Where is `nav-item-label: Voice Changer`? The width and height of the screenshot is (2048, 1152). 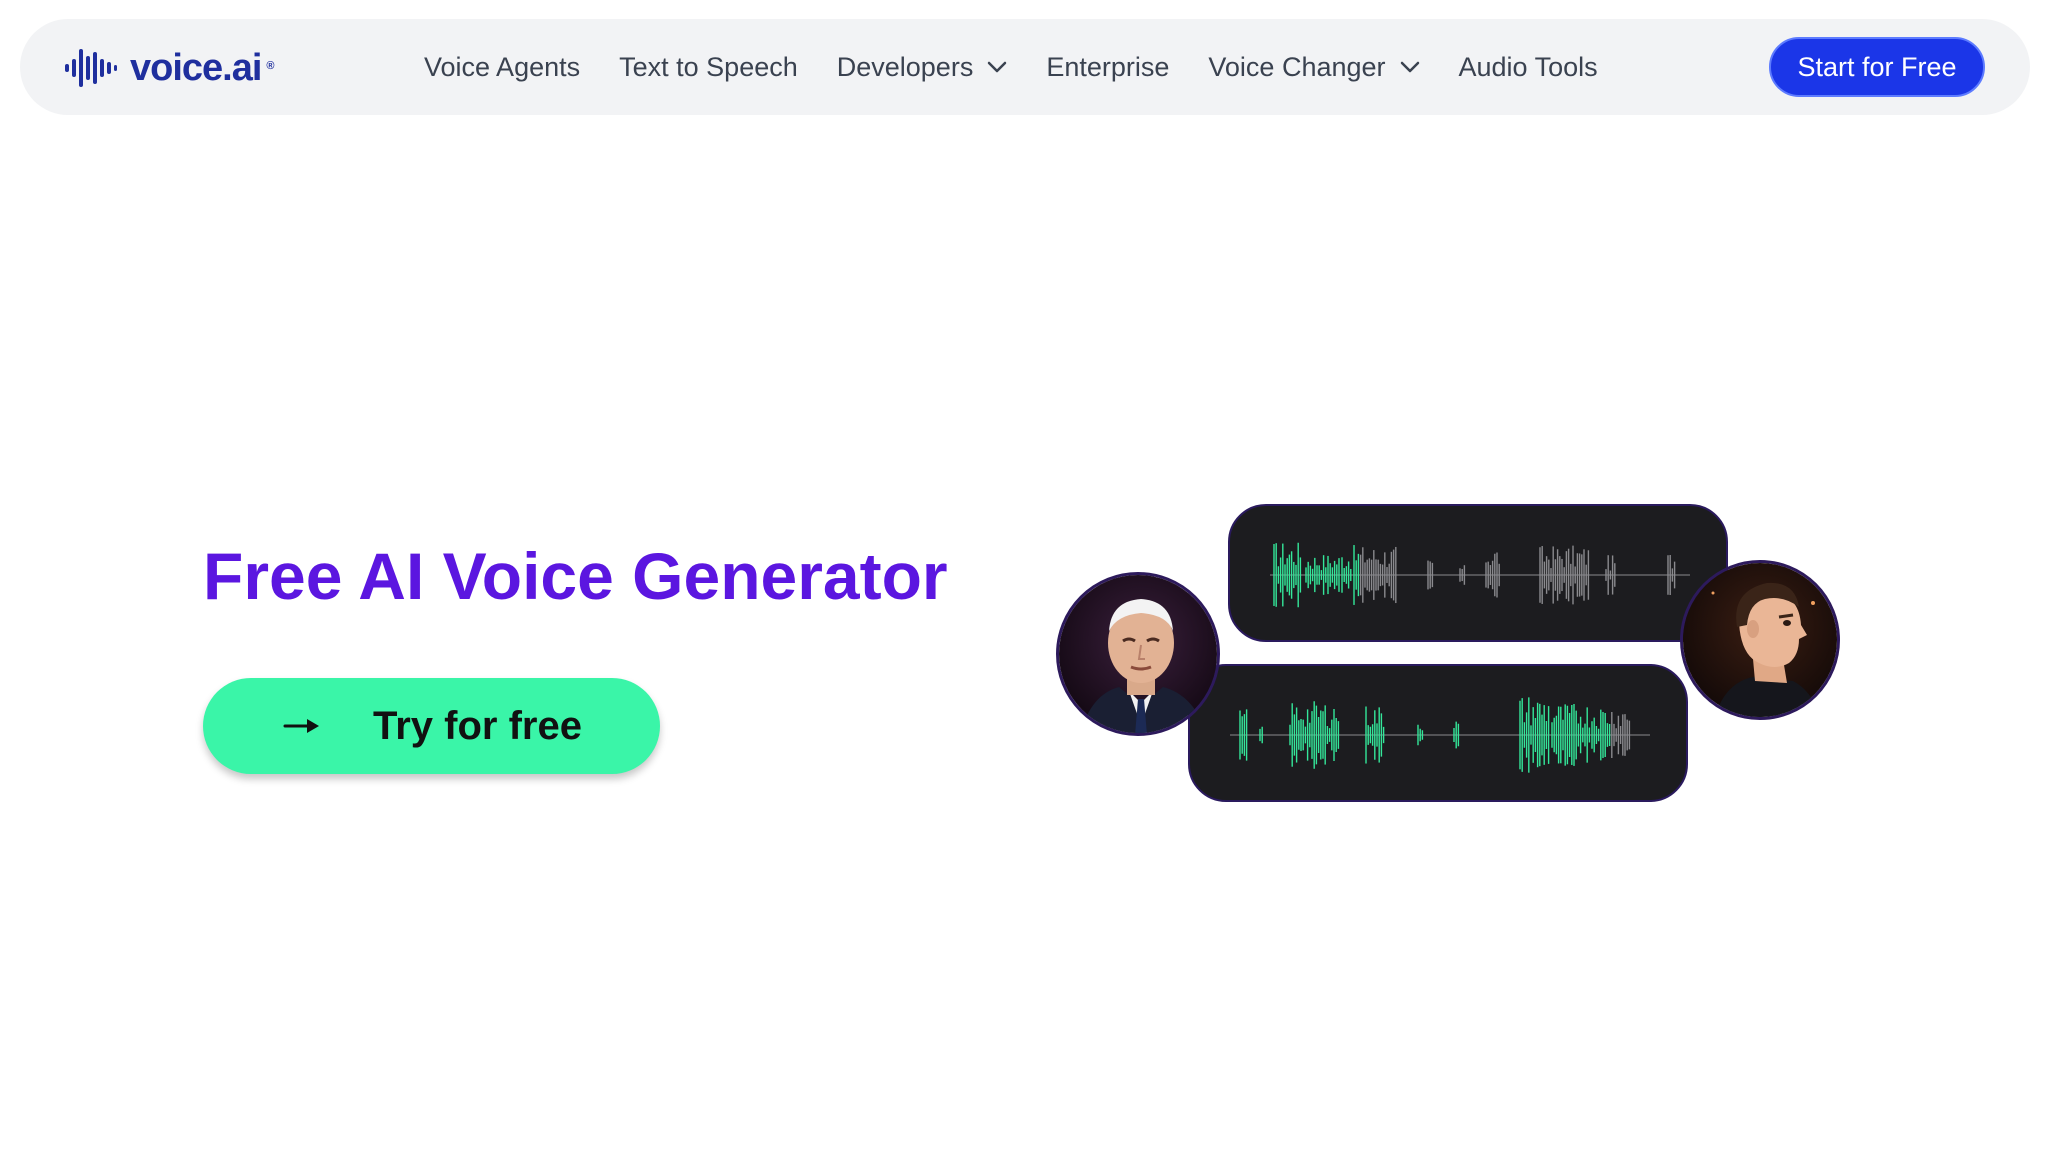
nav-item-label: Voice Changer is located at coordinates (1297, 66).